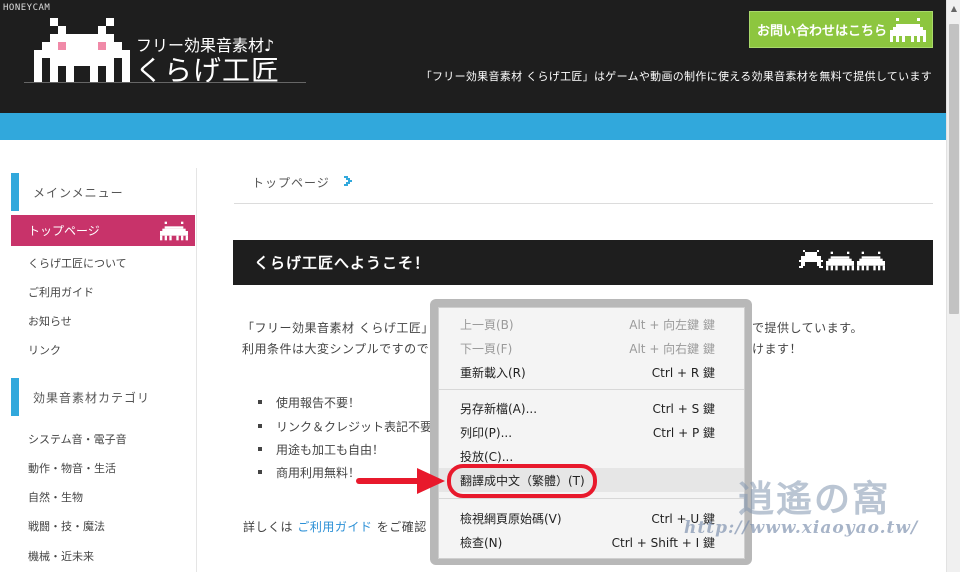 This screenshot has width=960, height=572. What do you see at coordinates (801, 528) in the screenshot?
I see `watermark-url: http://www.xiaoyao.tw/` at bounding box center [801, 528].